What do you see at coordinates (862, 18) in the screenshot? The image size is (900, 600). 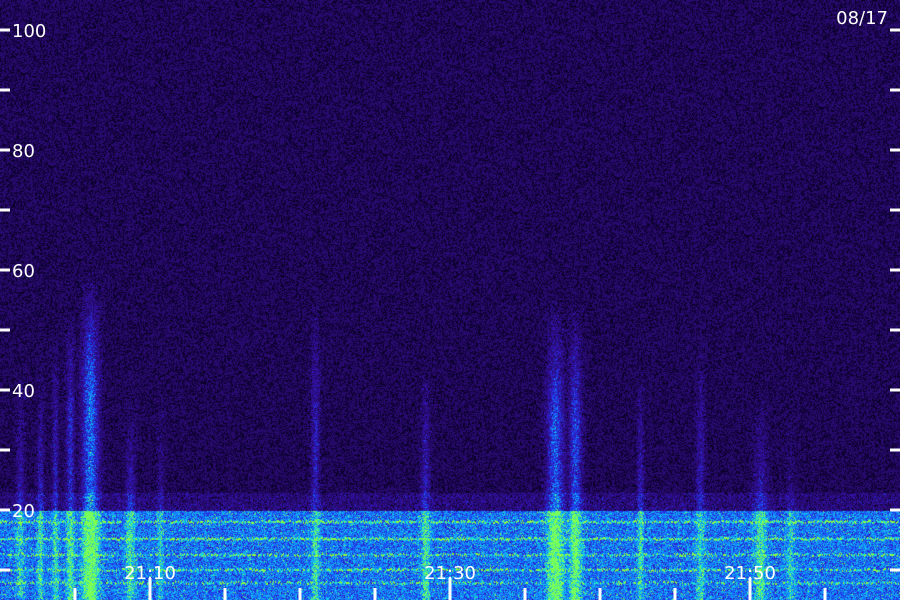 I see `date-label: 08/17` at bounding box center [862, 18].